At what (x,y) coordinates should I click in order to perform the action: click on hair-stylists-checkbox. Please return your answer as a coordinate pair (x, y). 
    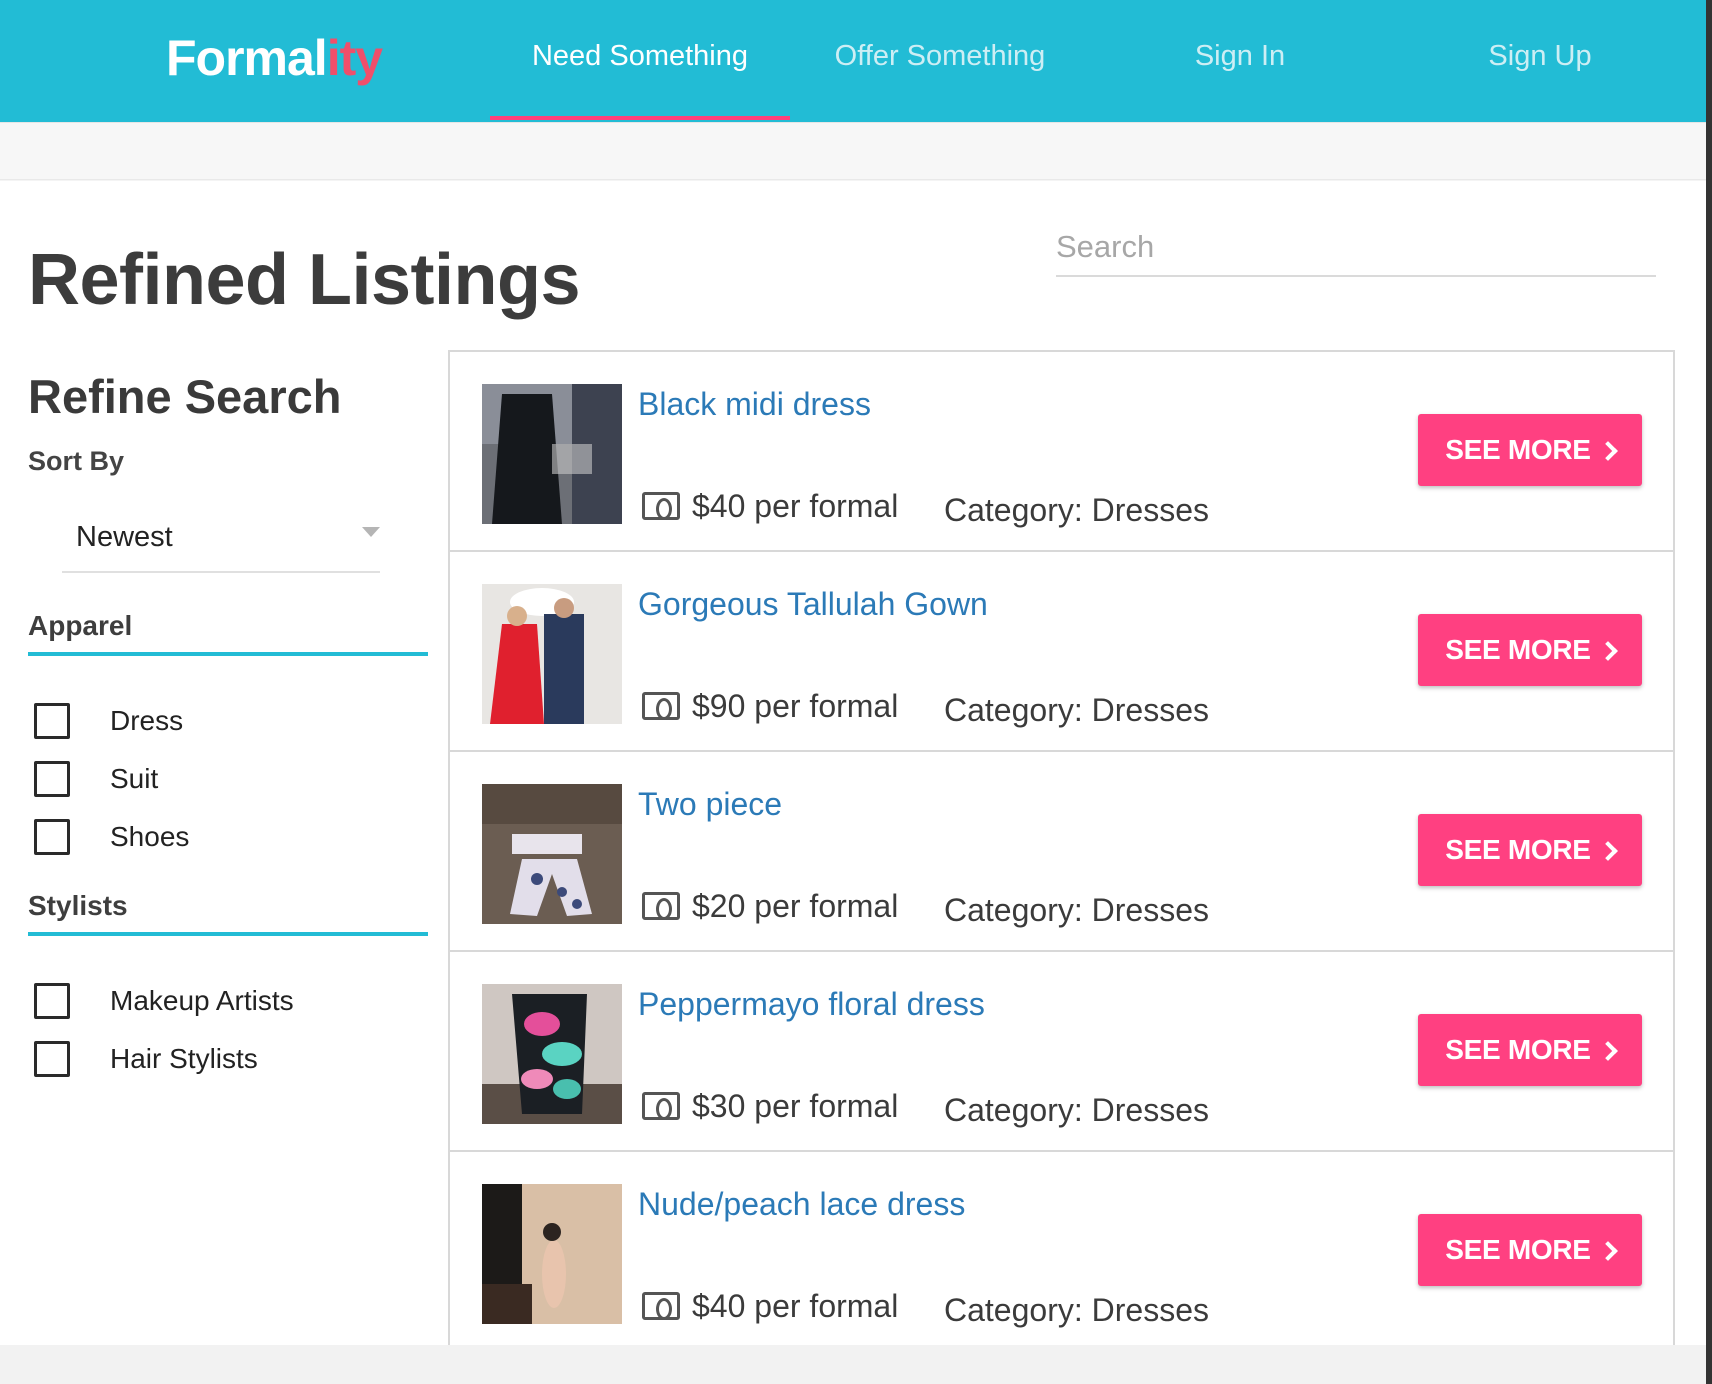
    Looking at the image, I should click on (52, 1059).